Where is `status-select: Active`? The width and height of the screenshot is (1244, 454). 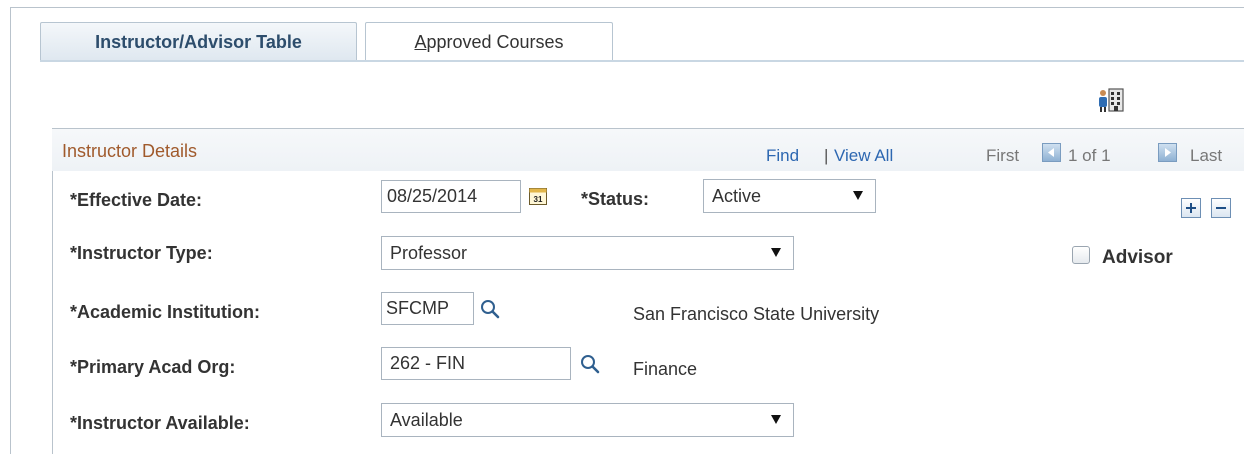
status-select: Active is located at coordinates (789, 196).